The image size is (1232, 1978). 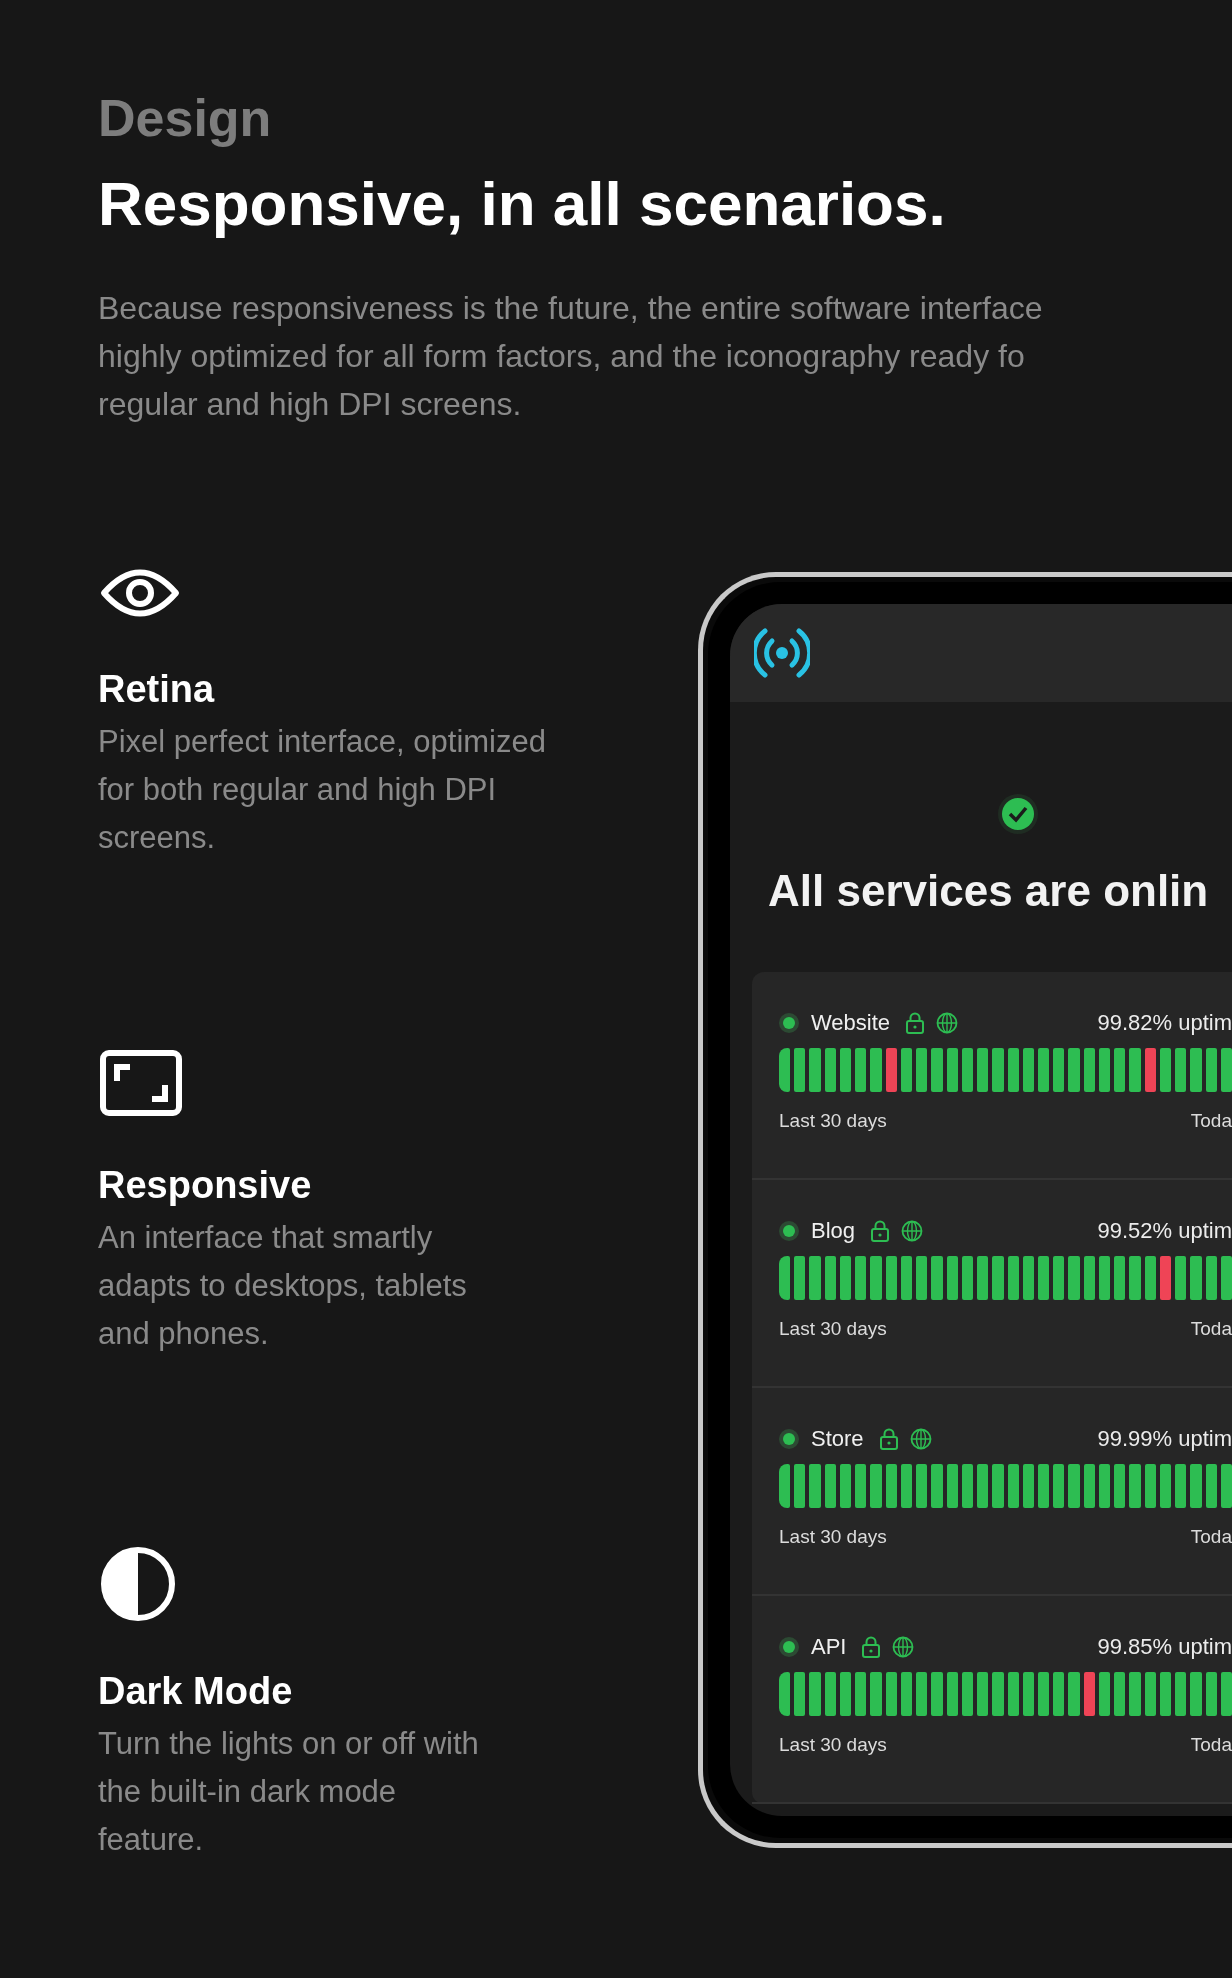 I want to click on feature-title: Retina, so click(x=156, y=689).